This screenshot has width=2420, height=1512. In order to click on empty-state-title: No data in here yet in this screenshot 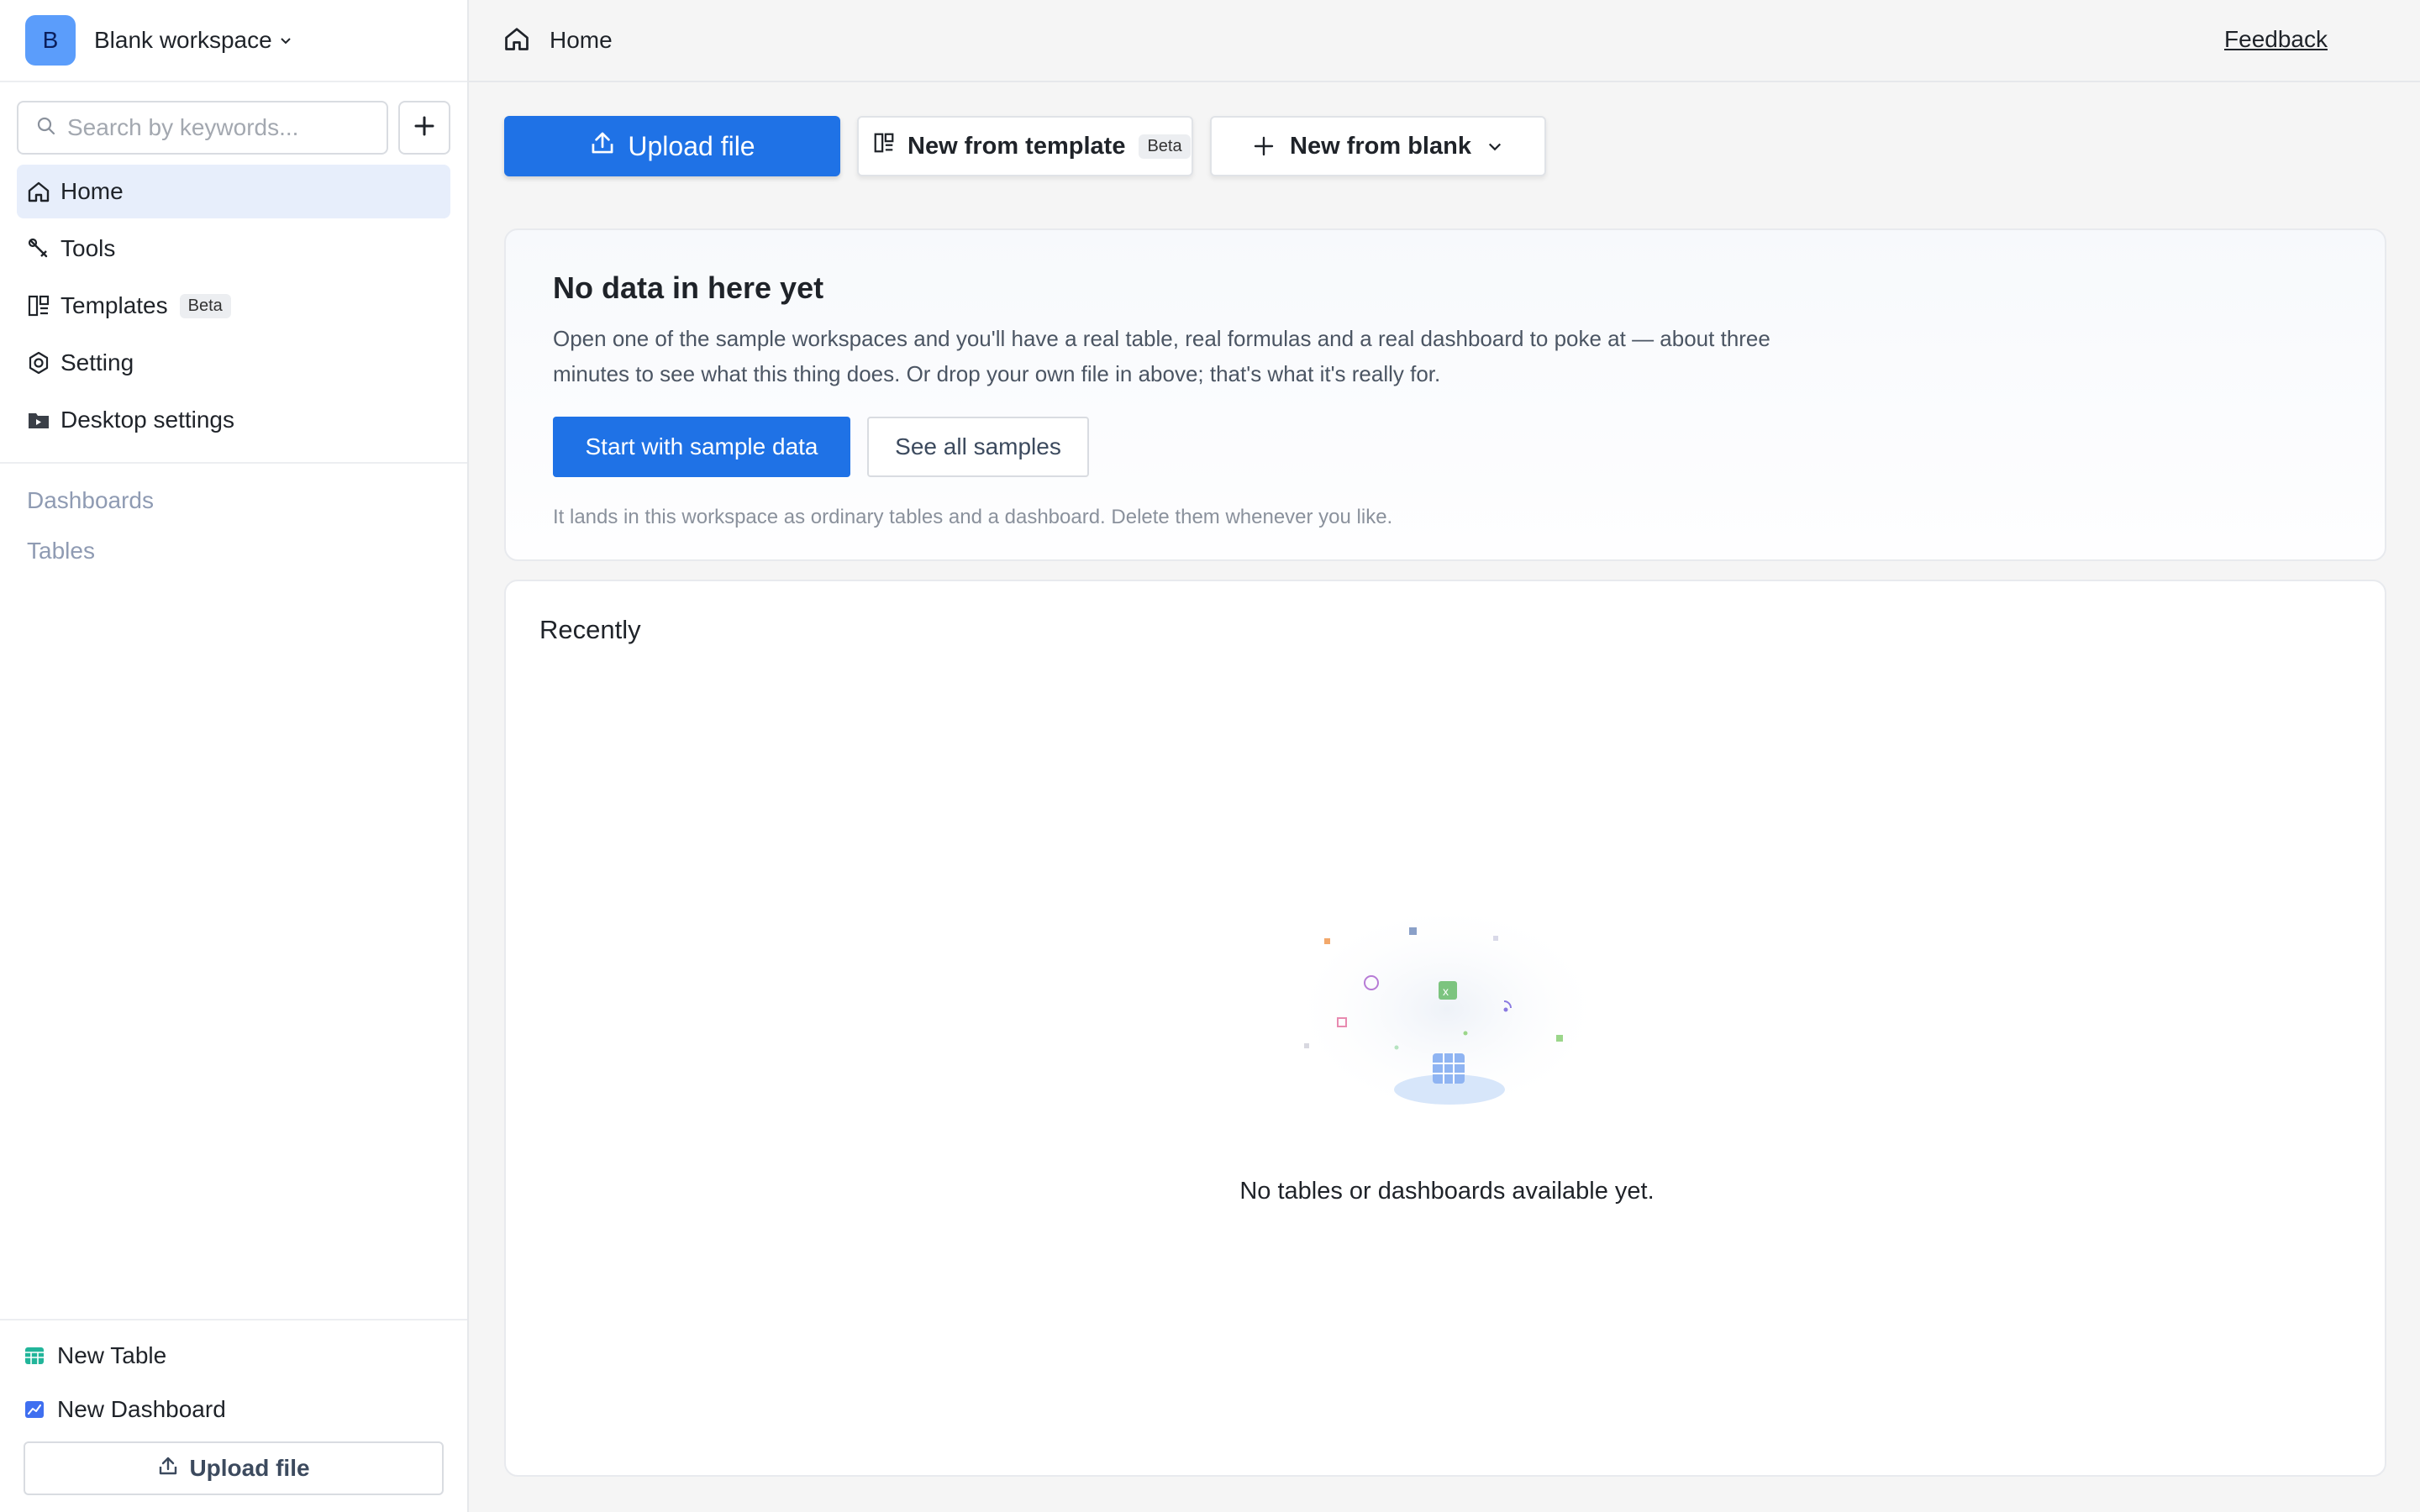, I will do `click(688, 287)`.